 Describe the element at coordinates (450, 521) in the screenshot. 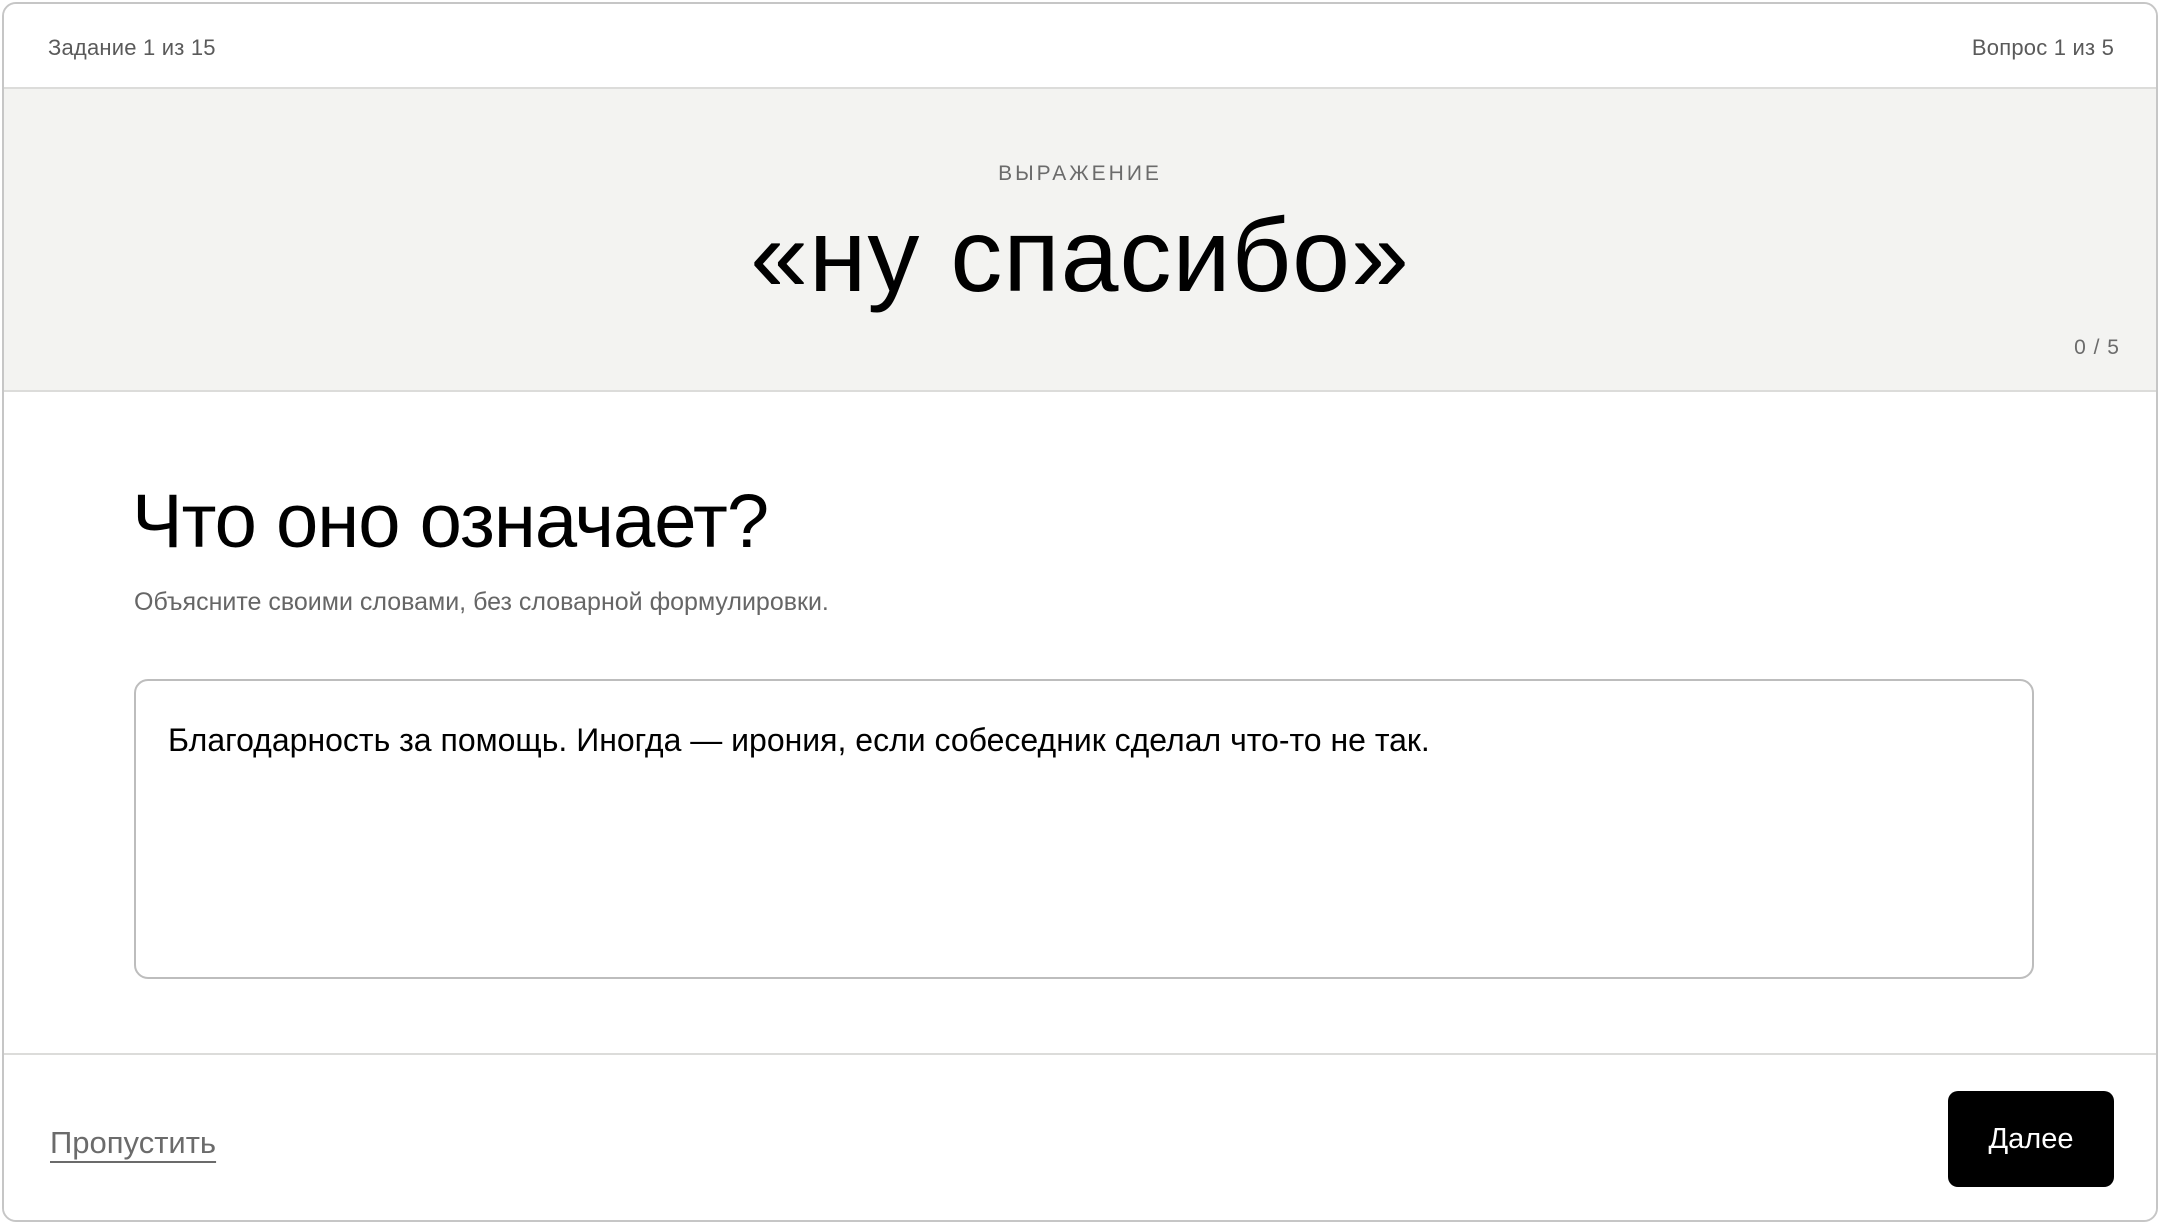

I see `question-title: Что оно означает?` at that location.